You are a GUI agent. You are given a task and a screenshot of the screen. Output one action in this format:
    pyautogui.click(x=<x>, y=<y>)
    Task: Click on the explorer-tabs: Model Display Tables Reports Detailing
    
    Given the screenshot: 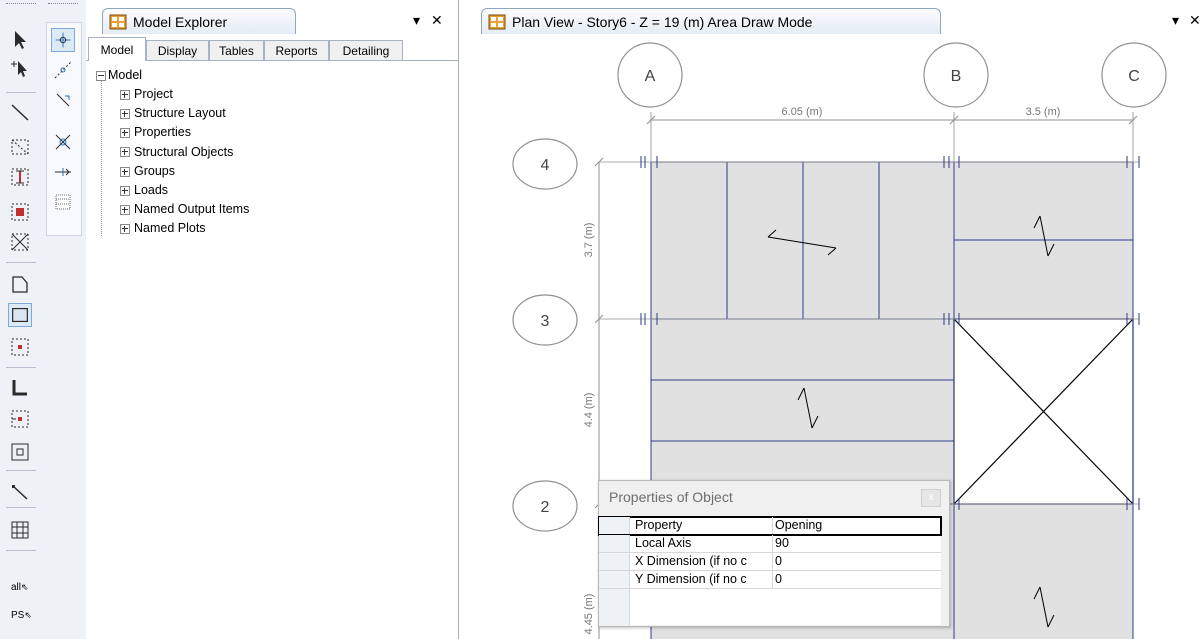 What is the action you would take?
    pyautogui.click(x=272, y=48)
    